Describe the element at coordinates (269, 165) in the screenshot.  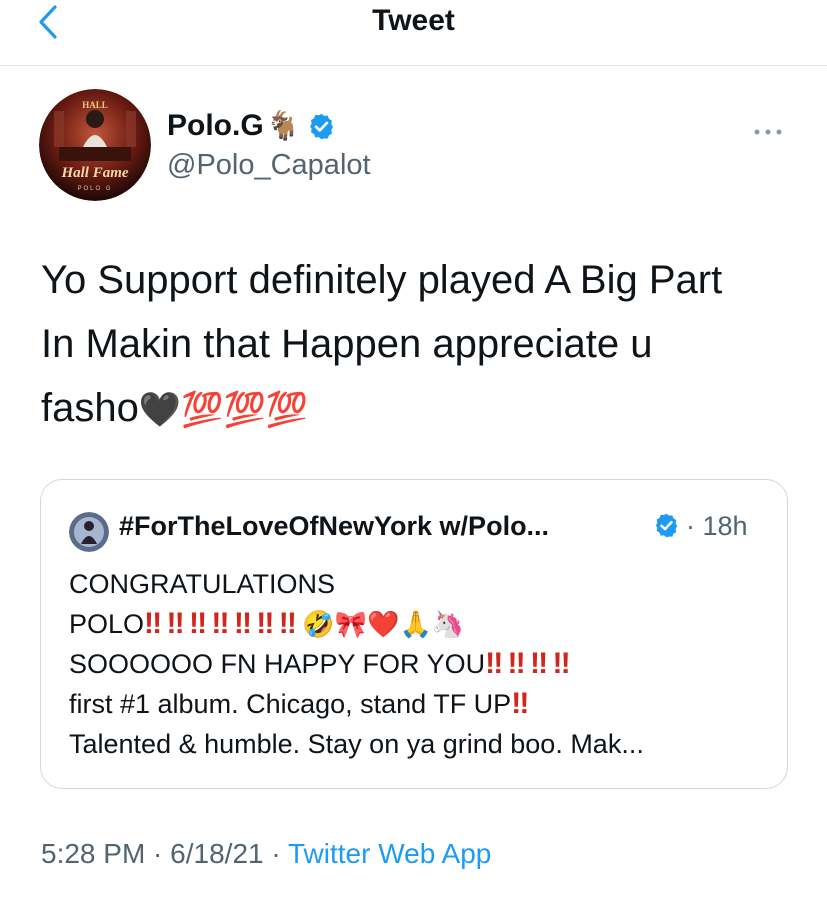
I see `author-handle: @Polo_Capalot` at that location.